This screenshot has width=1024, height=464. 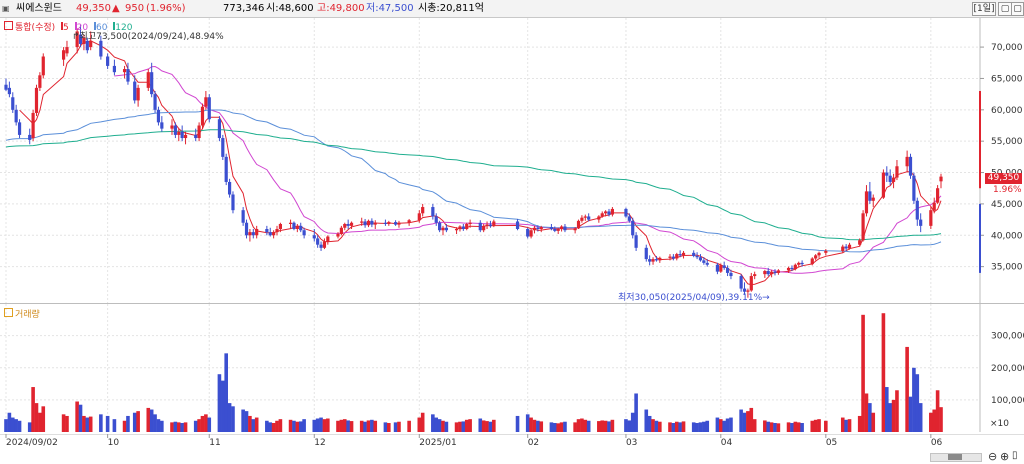 I want to click on x-axis-bar: 2024/09/02 10 11 12 2025/01 02 03 04 05 06 ⊖ ⊕ ▯, so click(x=512, y=449).